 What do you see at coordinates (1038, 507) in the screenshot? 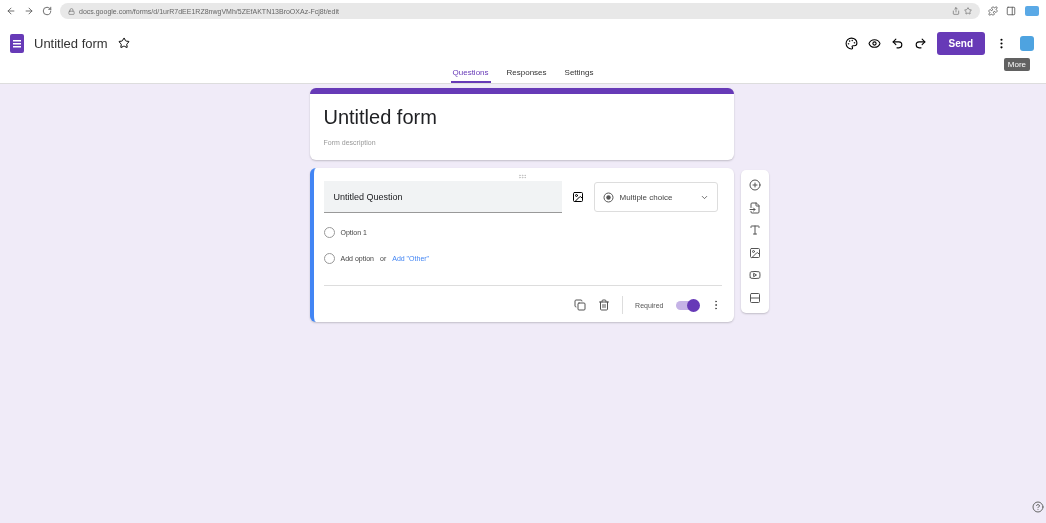
I see `help-icon` at bounding box center [1038, 507].